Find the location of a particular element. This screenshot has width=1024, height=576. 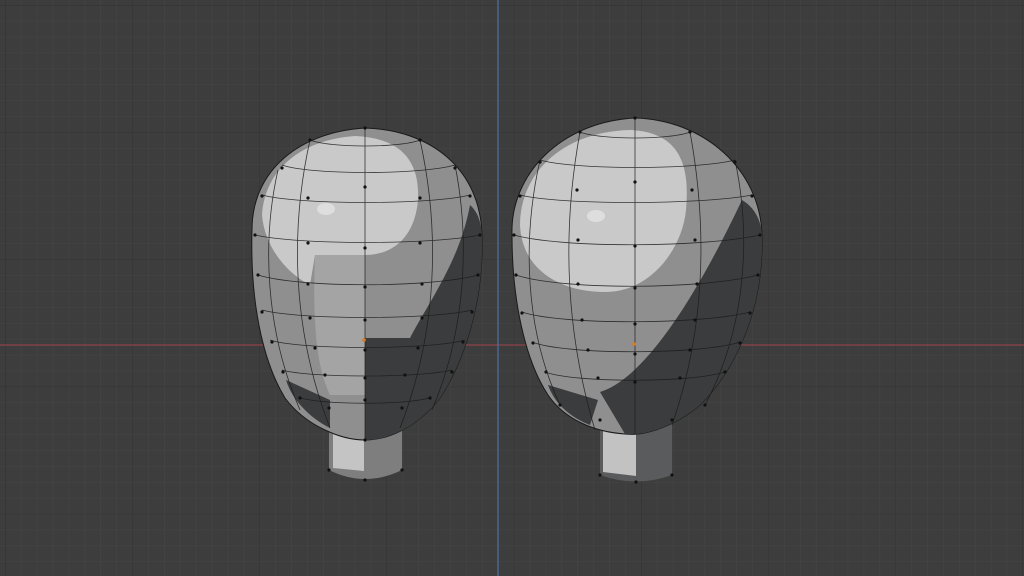

object-origin-right is located at coordinates (634, 344).